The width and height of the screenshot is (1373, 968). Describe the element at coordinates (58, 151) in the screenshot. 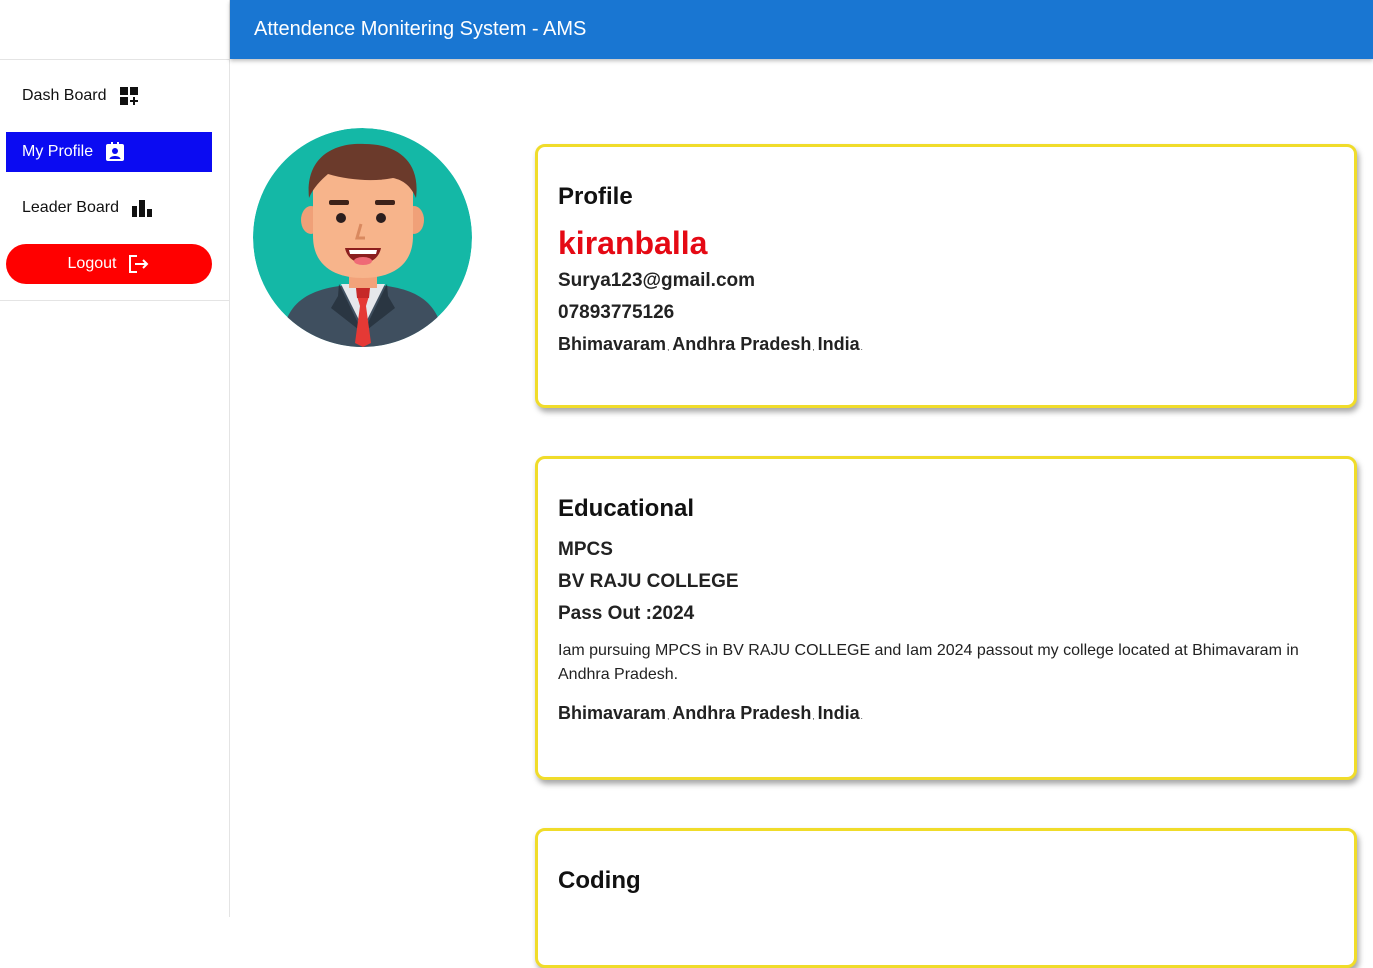

I see `sidebar-item-label: My Profile` at that location.